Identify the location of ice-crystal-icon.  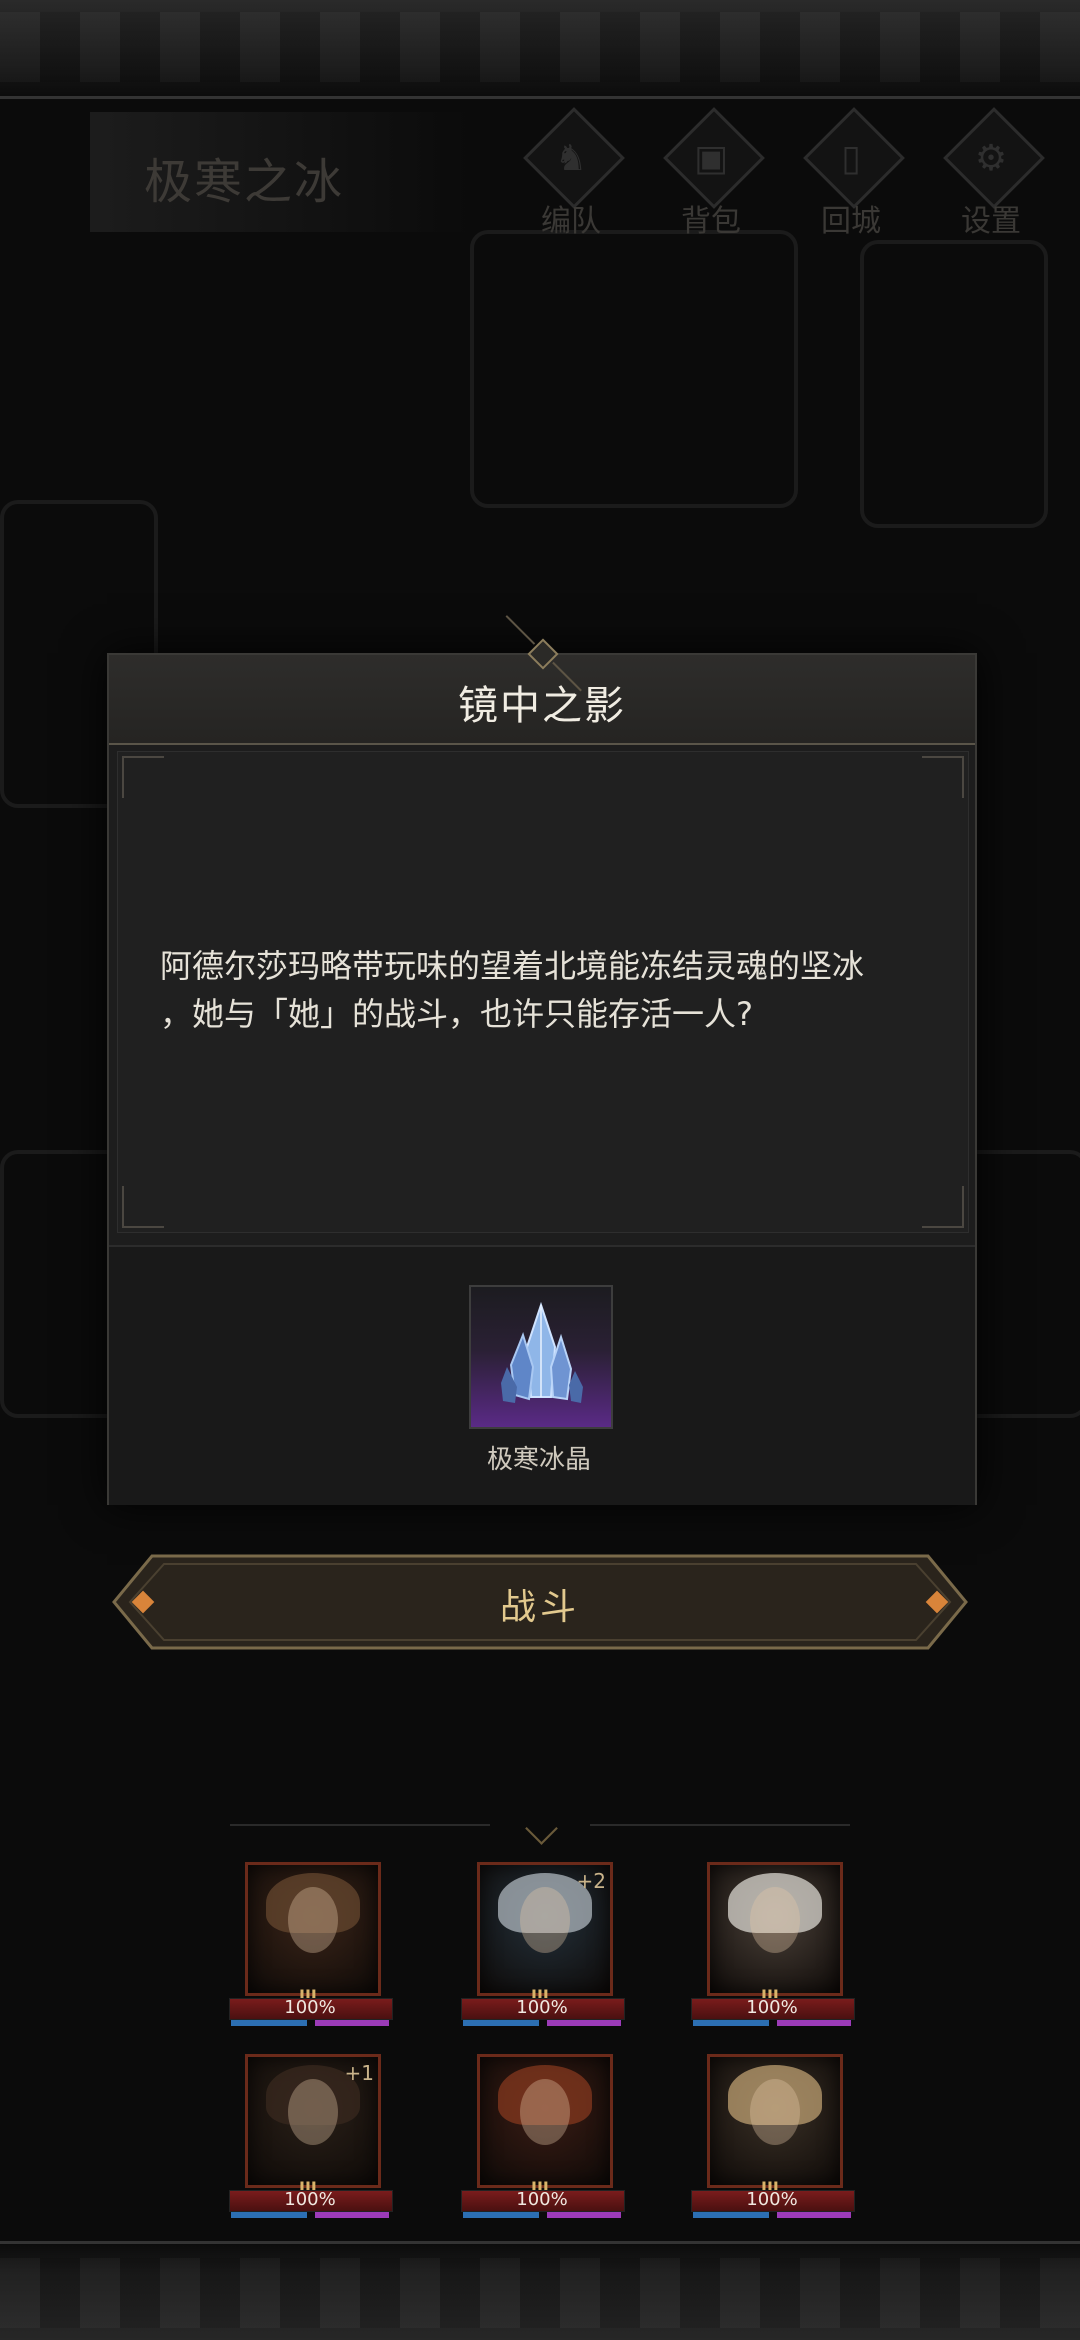
(542, 1352).